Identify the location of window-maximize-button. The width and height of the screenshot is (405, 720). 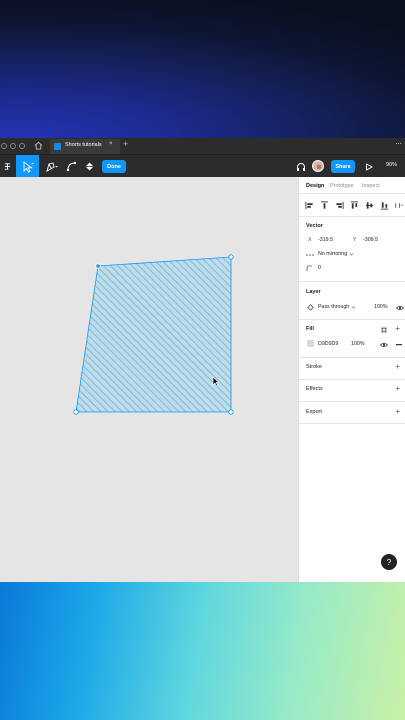
(22, 146).